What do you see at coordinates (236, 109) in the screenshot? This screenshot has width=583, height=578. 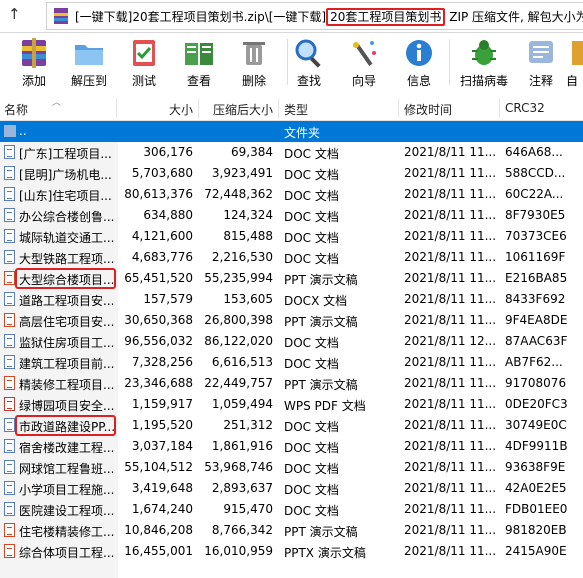 I see `column-packed-size: 压缩后大小` at bounding box center [236, 109].